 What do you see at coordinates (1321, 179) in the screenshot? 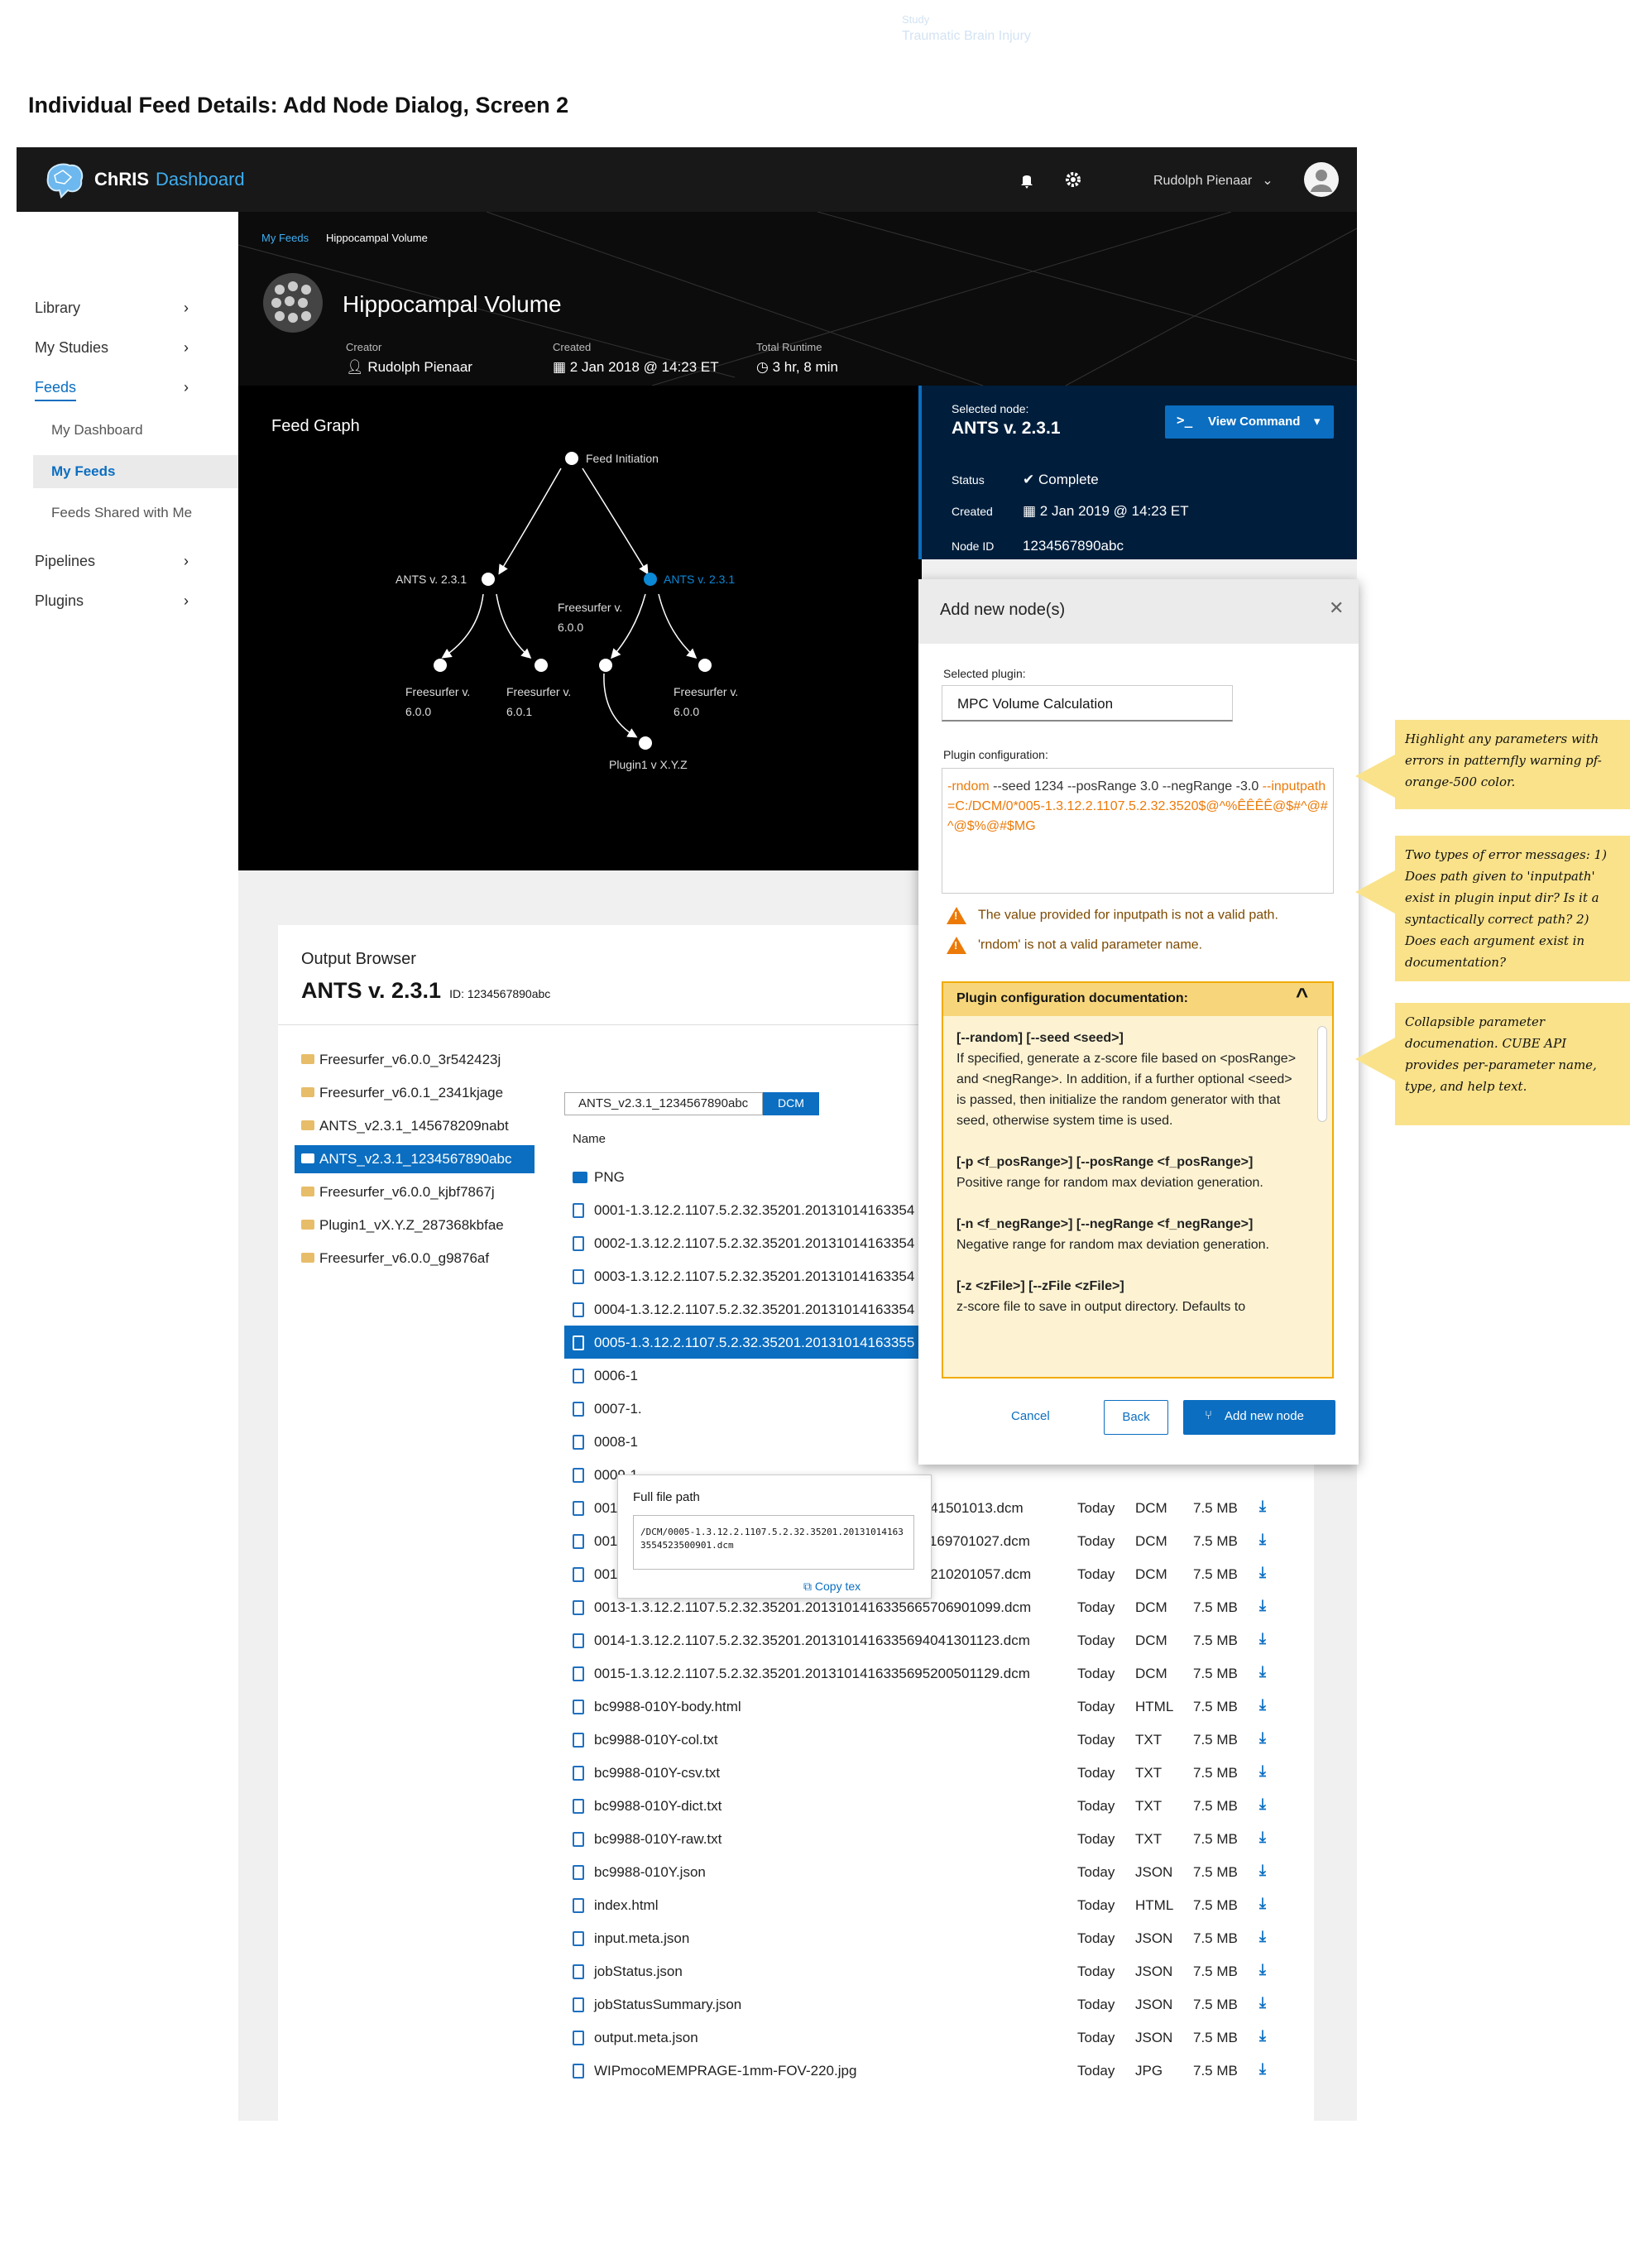
I see `avatar` at bounding box center [1321, 179].